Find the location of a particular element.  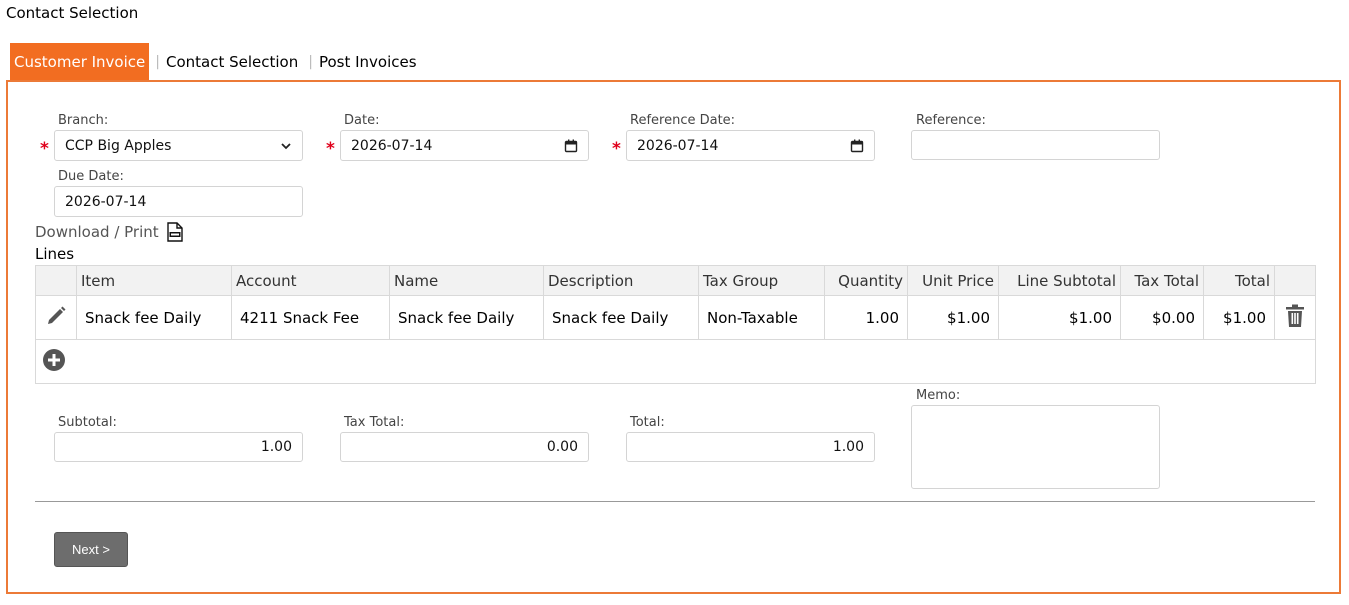

cell-description: Snack fee Daily is located at coordinates (621, 317).